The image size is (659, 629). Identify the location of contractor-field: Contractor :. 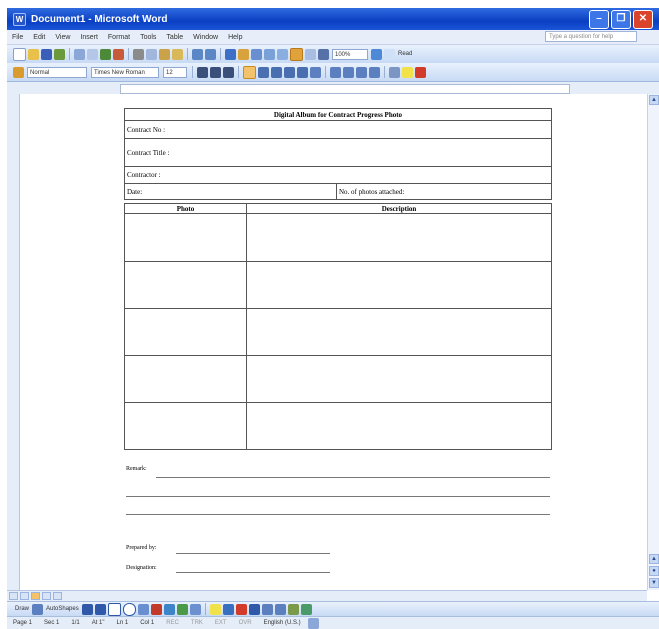
(338, 175).